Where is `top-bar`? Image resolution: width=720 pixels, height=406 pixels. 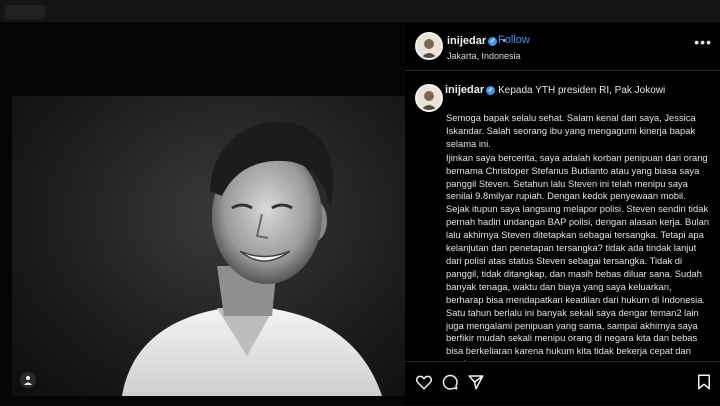
top-bar is located at coordinates (360, 11).